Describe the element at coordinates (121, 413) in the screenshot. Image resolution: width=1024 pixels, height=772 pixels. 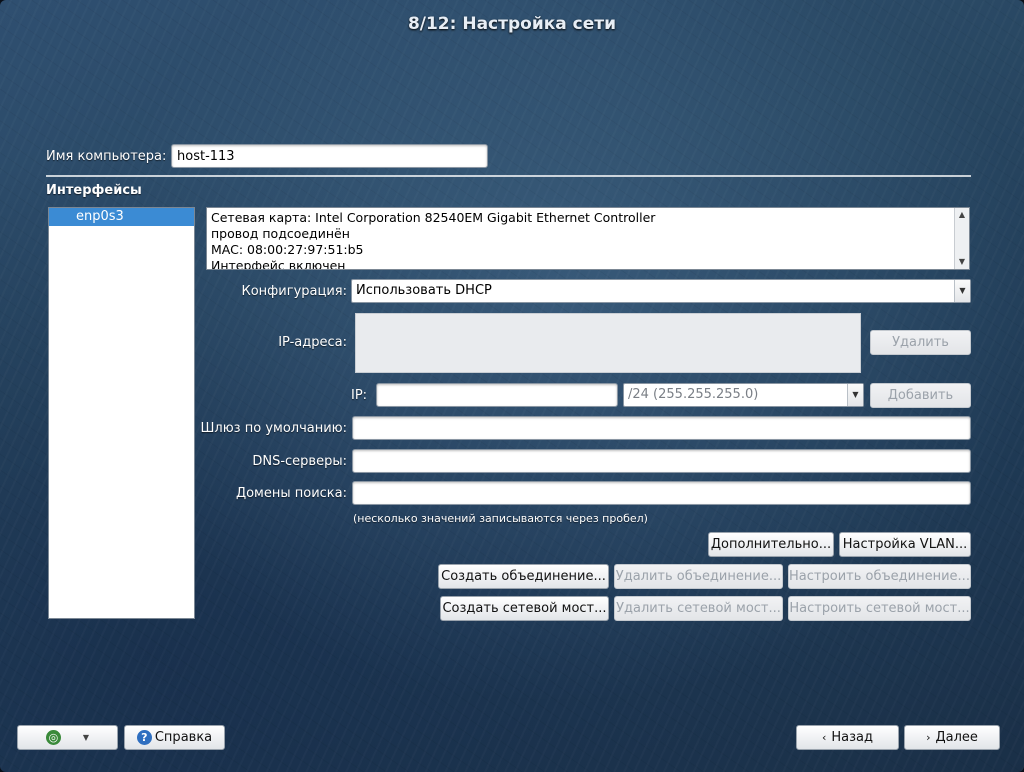
I see `interfaces-list: enp0s3` at that location.